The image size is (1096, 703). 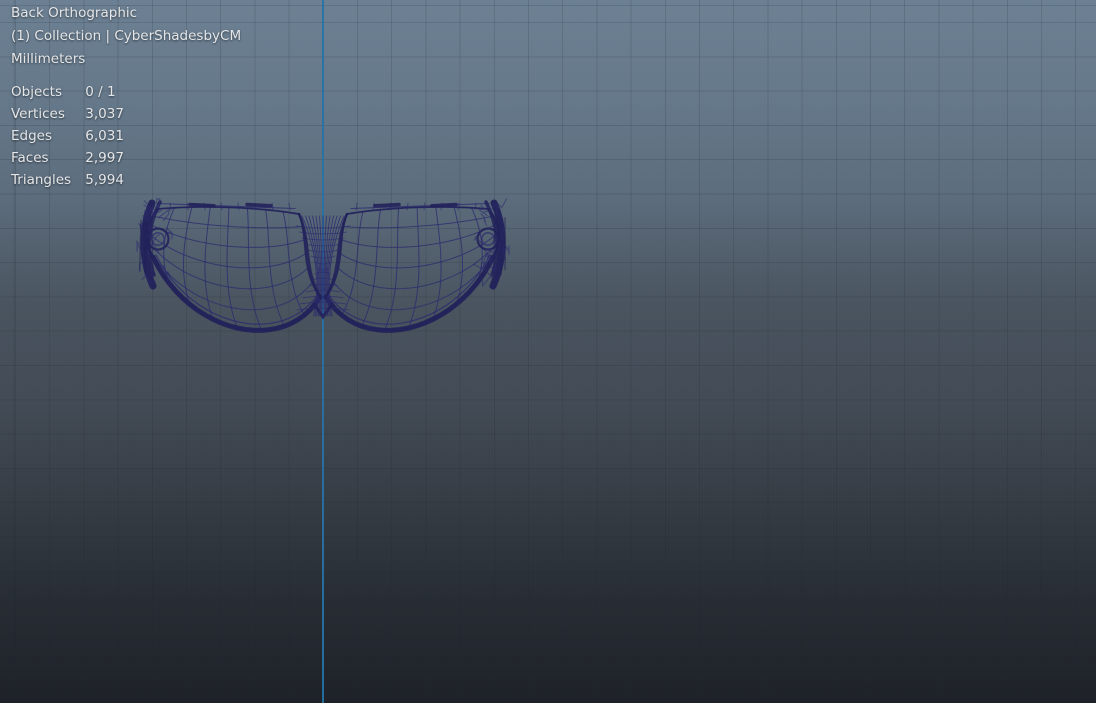 What do you see at coordinates (104, 180) in the screenshot?
I see `stat-value: 5,994` at bounding box center [104, 180].